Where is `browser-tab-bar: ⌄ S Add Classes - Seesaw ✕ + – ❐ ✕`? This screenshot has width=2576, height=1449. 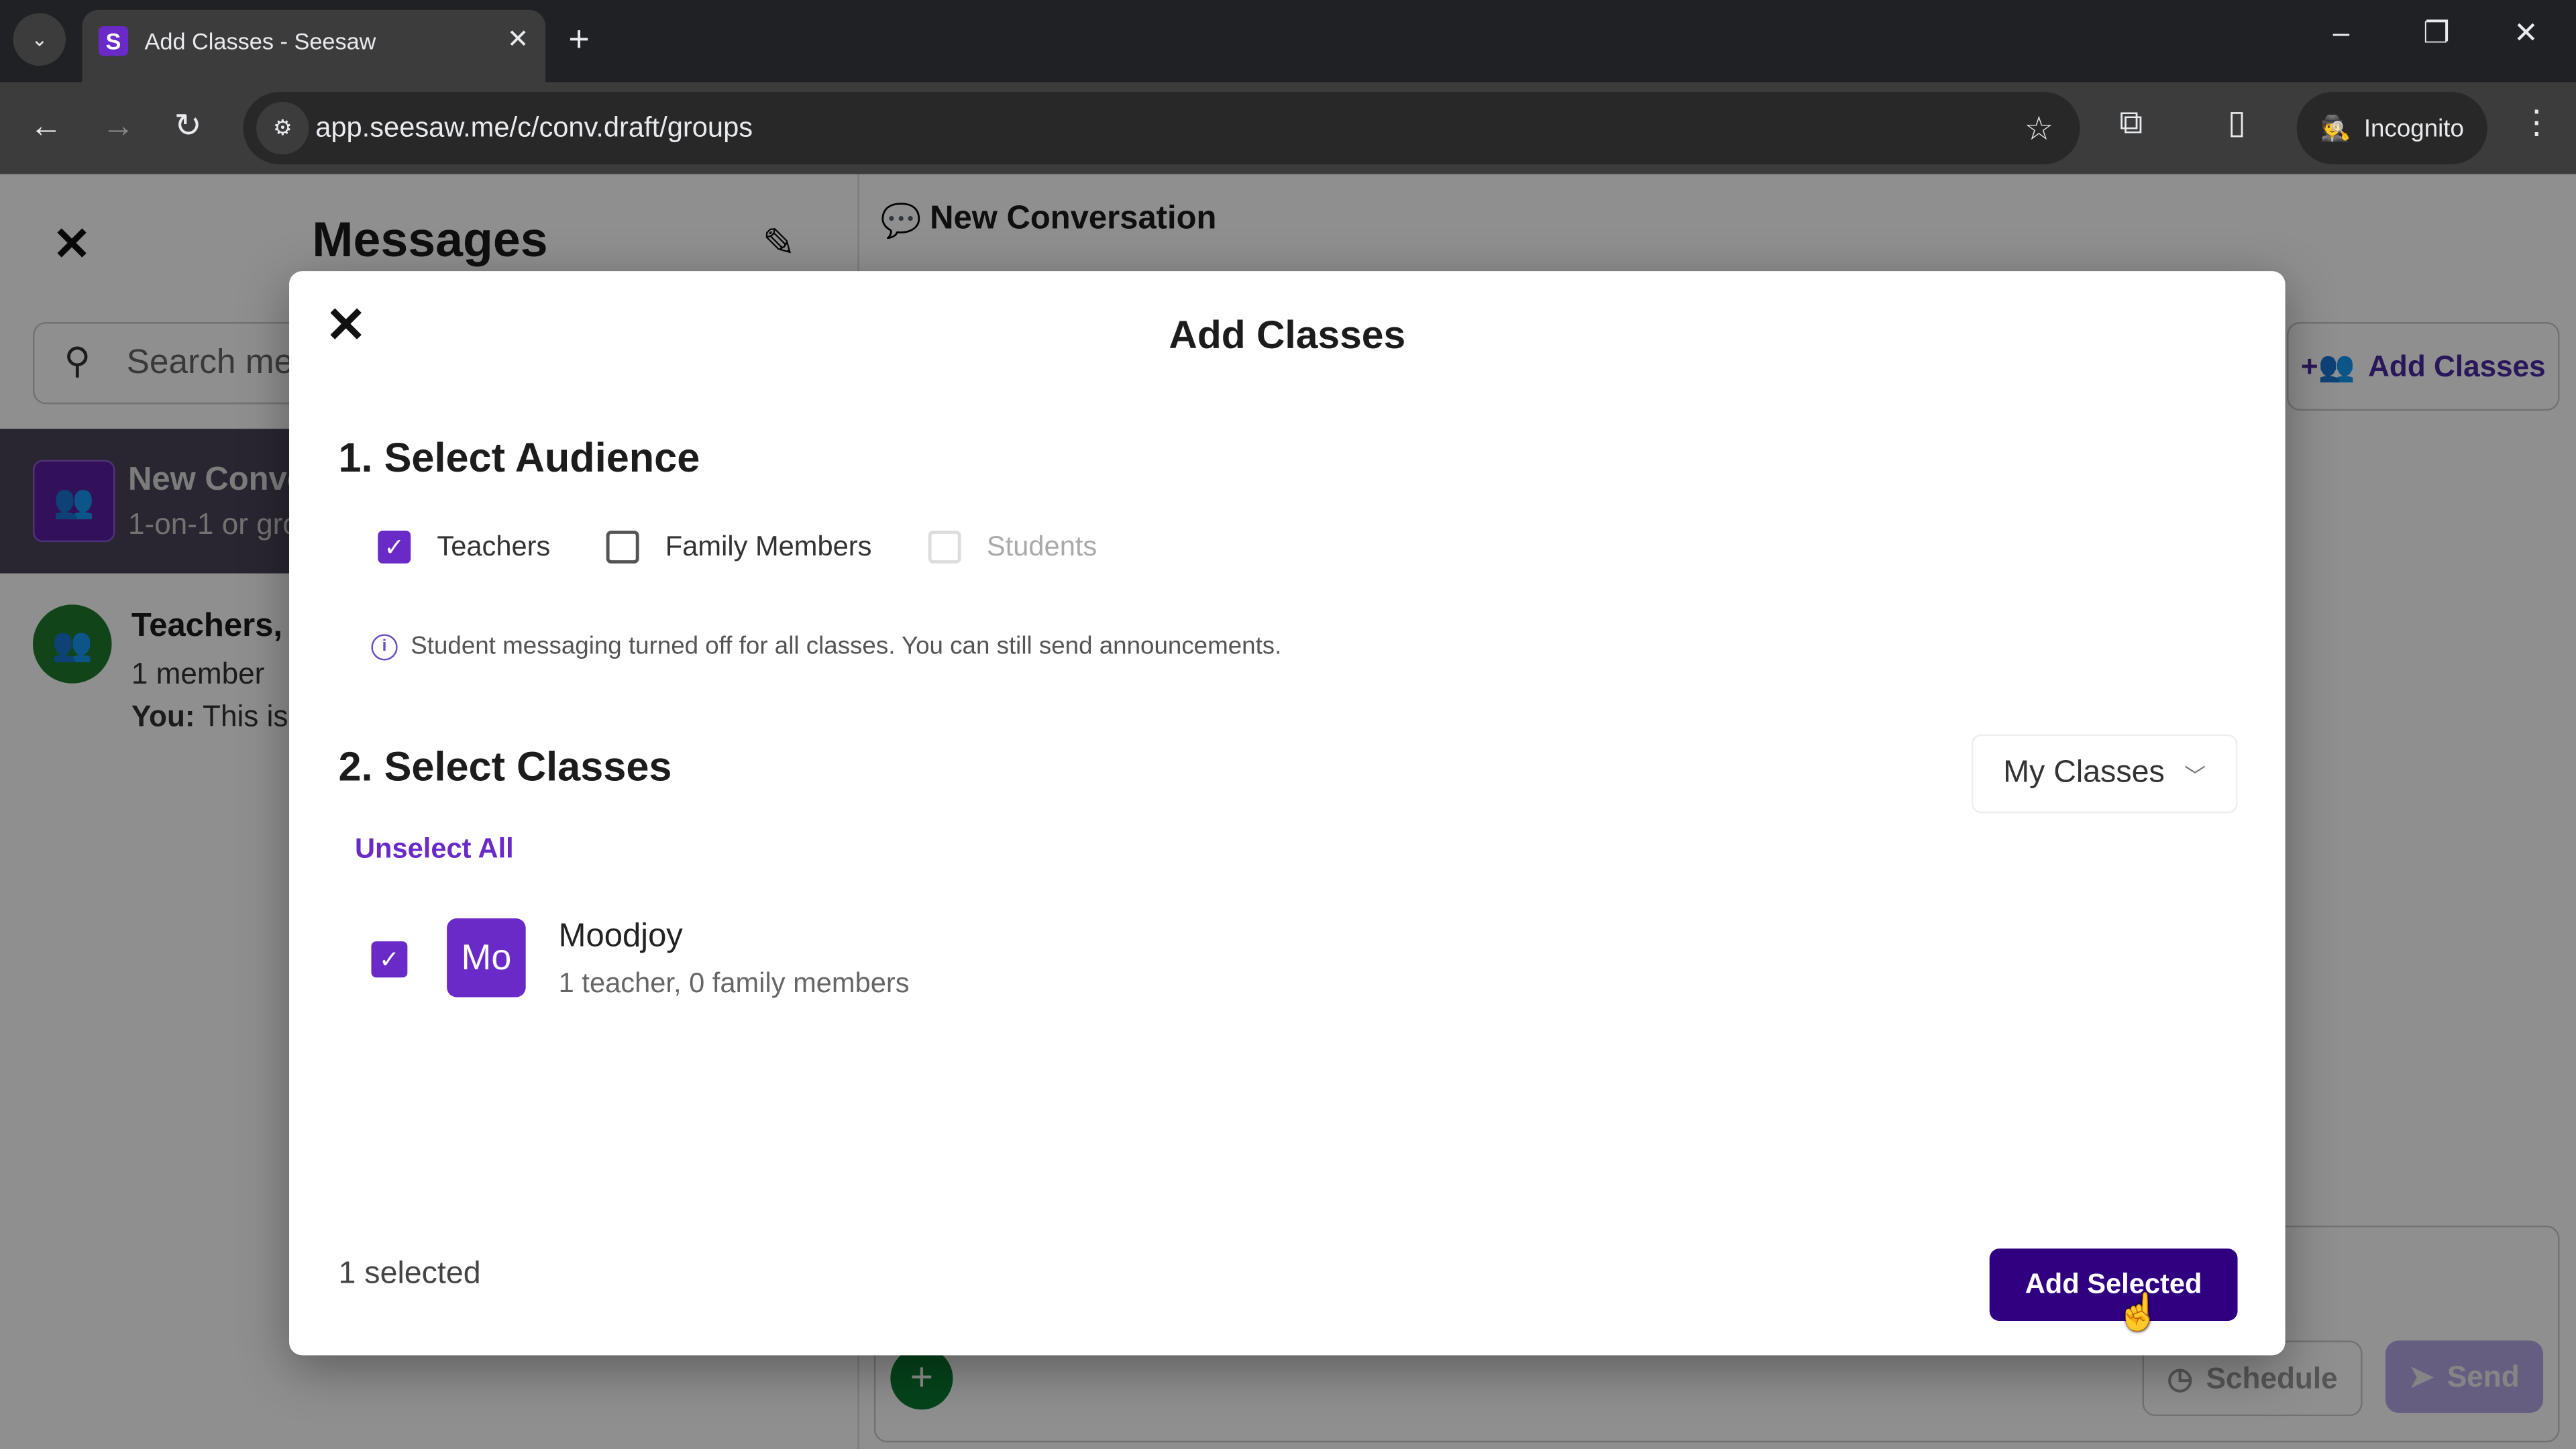
browser-tab-bar: ⌄ S Add Classes - Seesaw ✕ + – ❐ ✕ is located at coordinates (1288, 41).